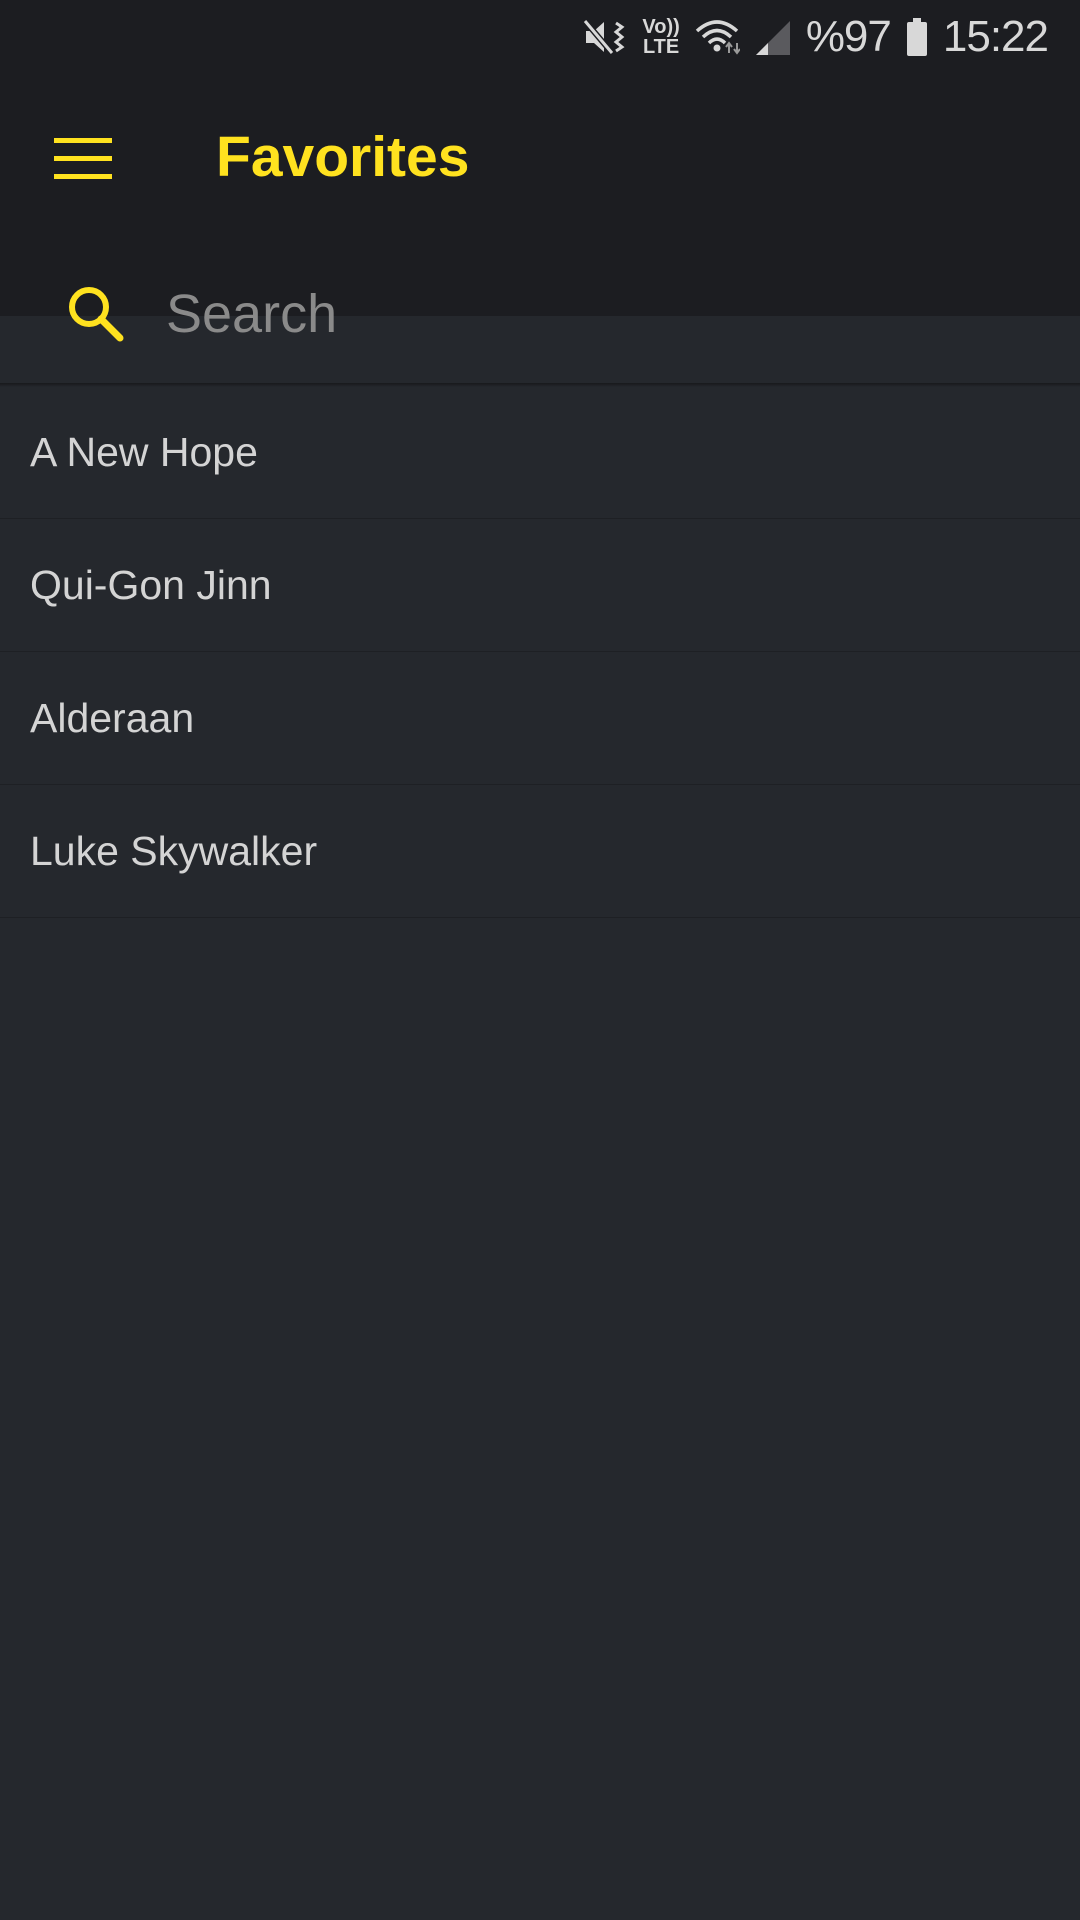  I want to click on list-item-label: Luke Skywalker, so click(174, 850).